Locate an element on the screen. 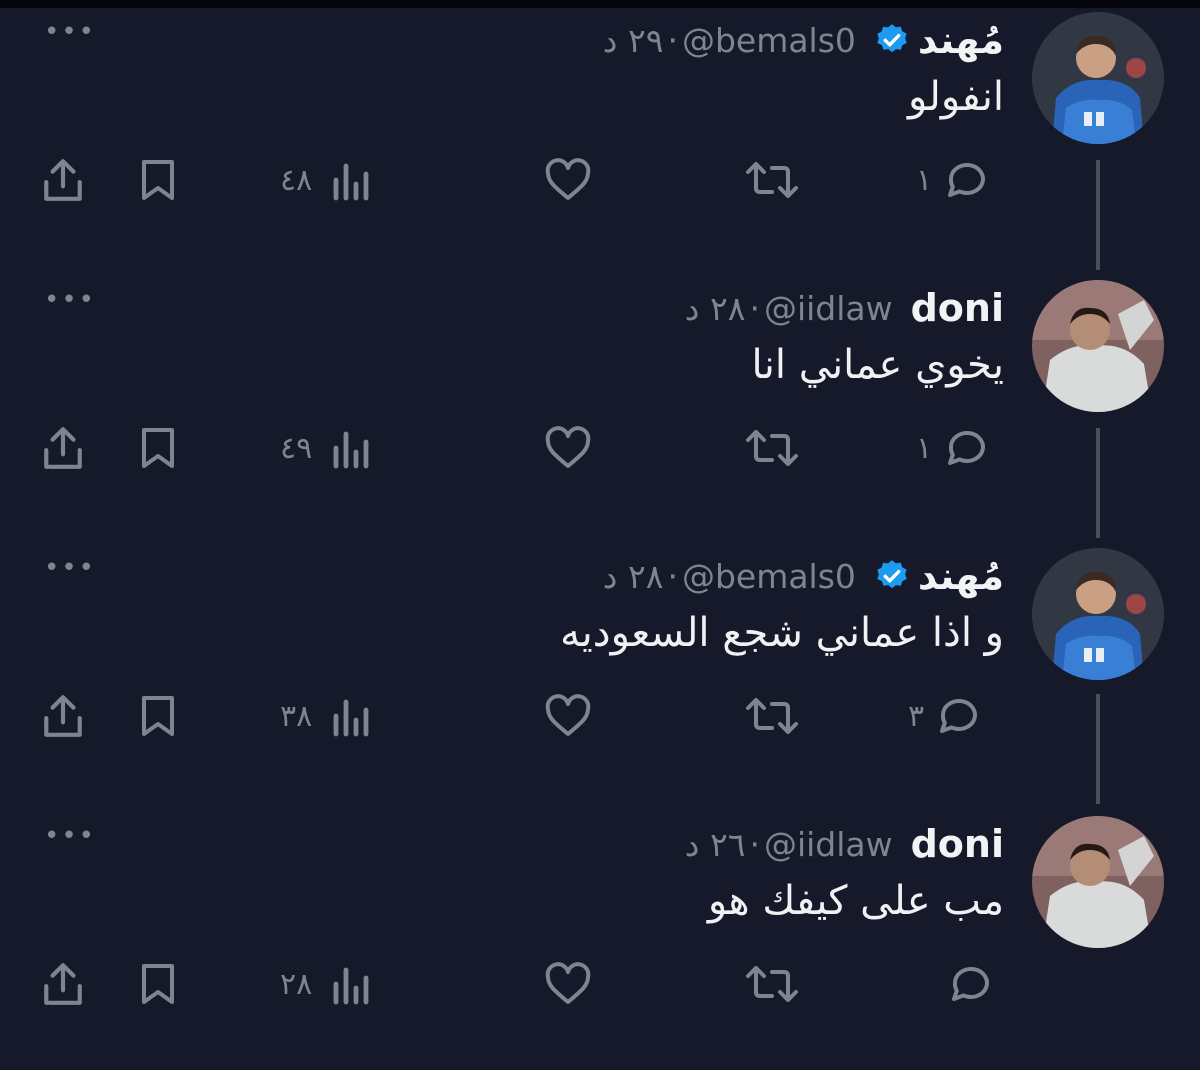 The height and width of the screenshot is (1070, 1200). handle-time: ٢٨ د · @iidlaw is located at coordinates (789, 308).